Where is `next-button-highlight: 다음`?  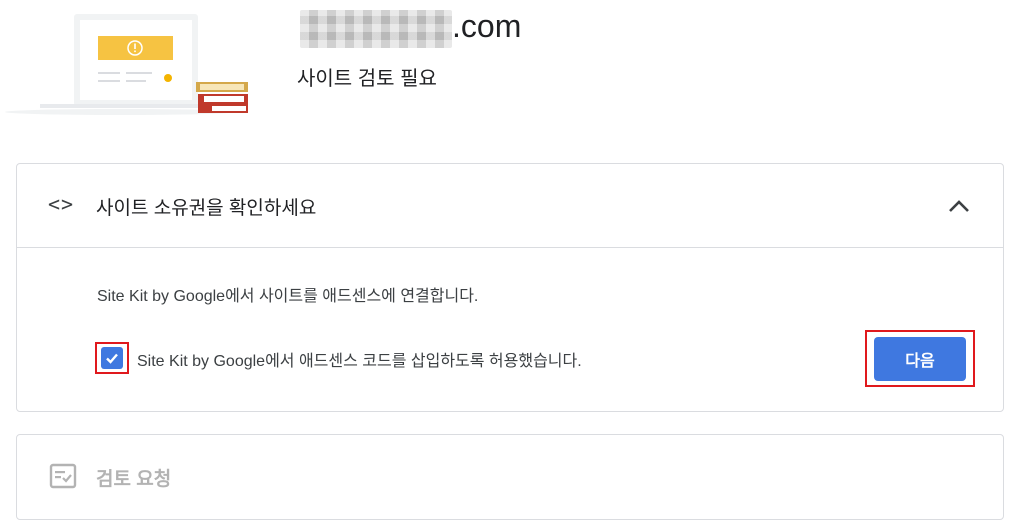
next-button-highlight: 다음 is located at coordinates (920, 358).